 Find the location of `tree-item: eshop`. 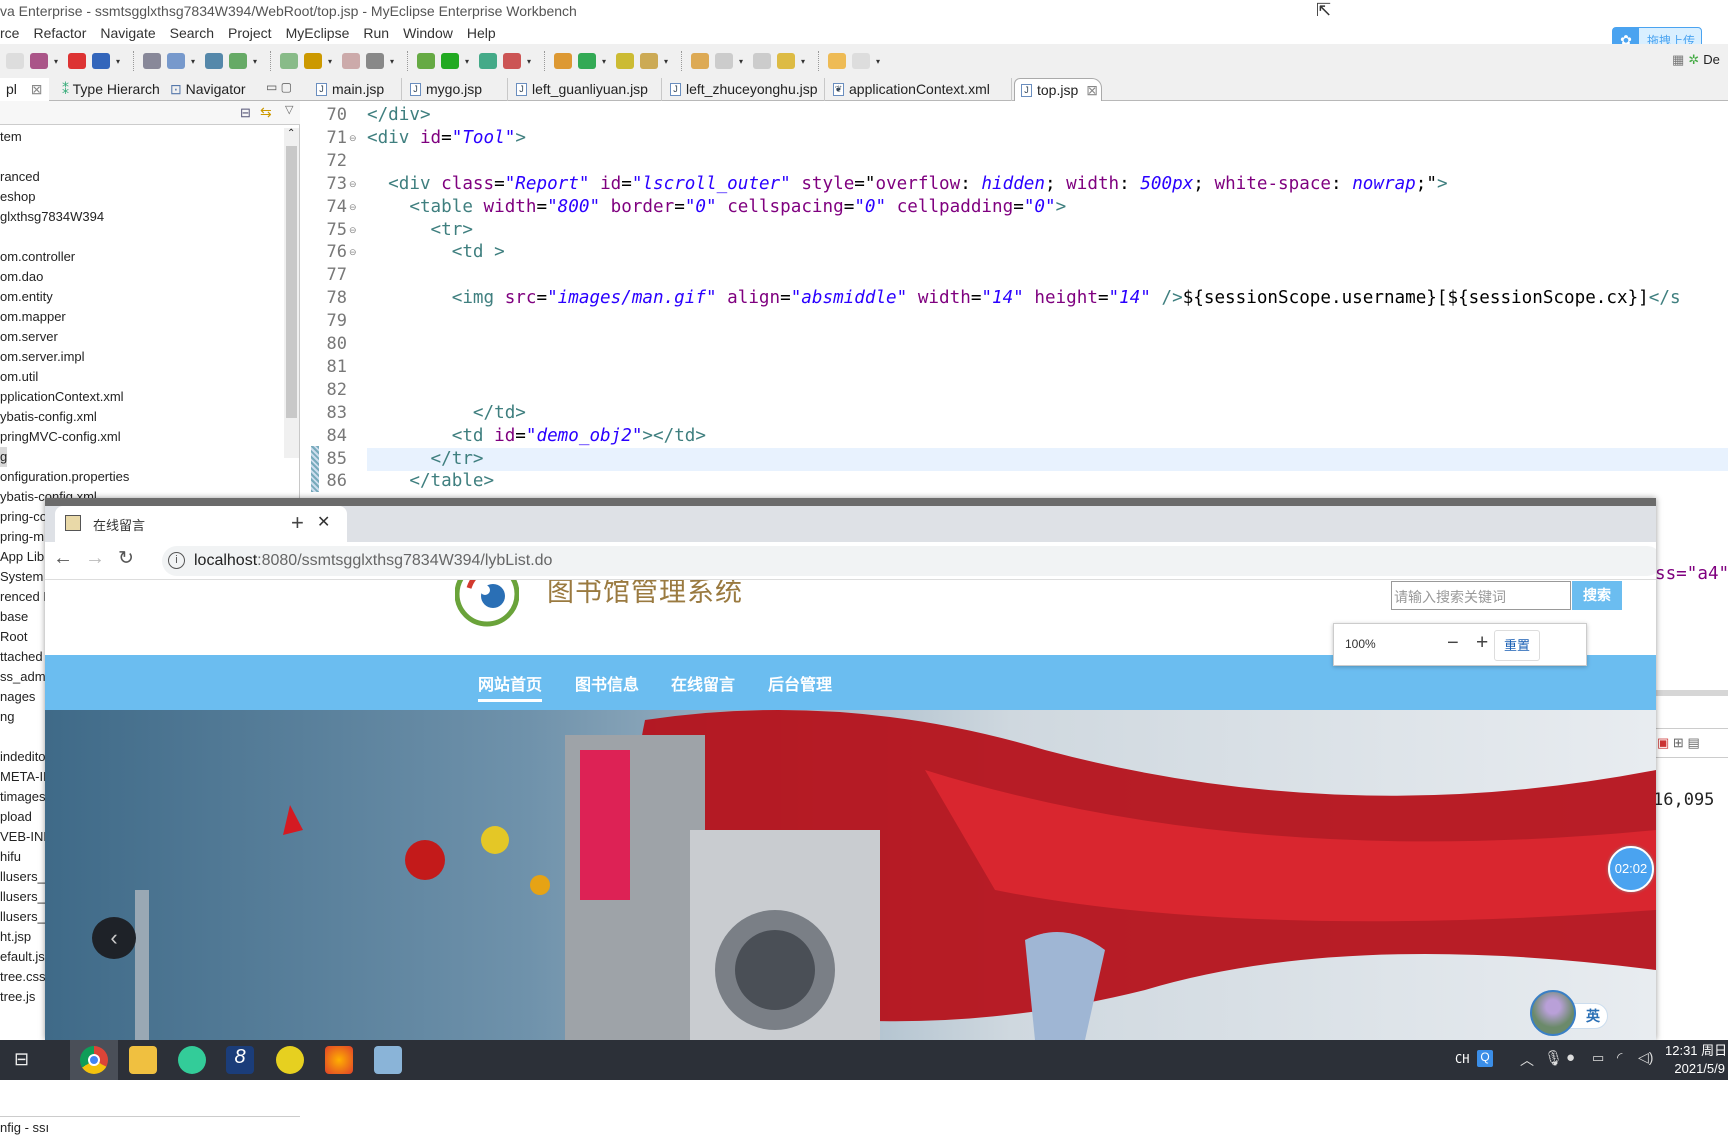

tree-item: eshop is located at coordinates (17, 197).